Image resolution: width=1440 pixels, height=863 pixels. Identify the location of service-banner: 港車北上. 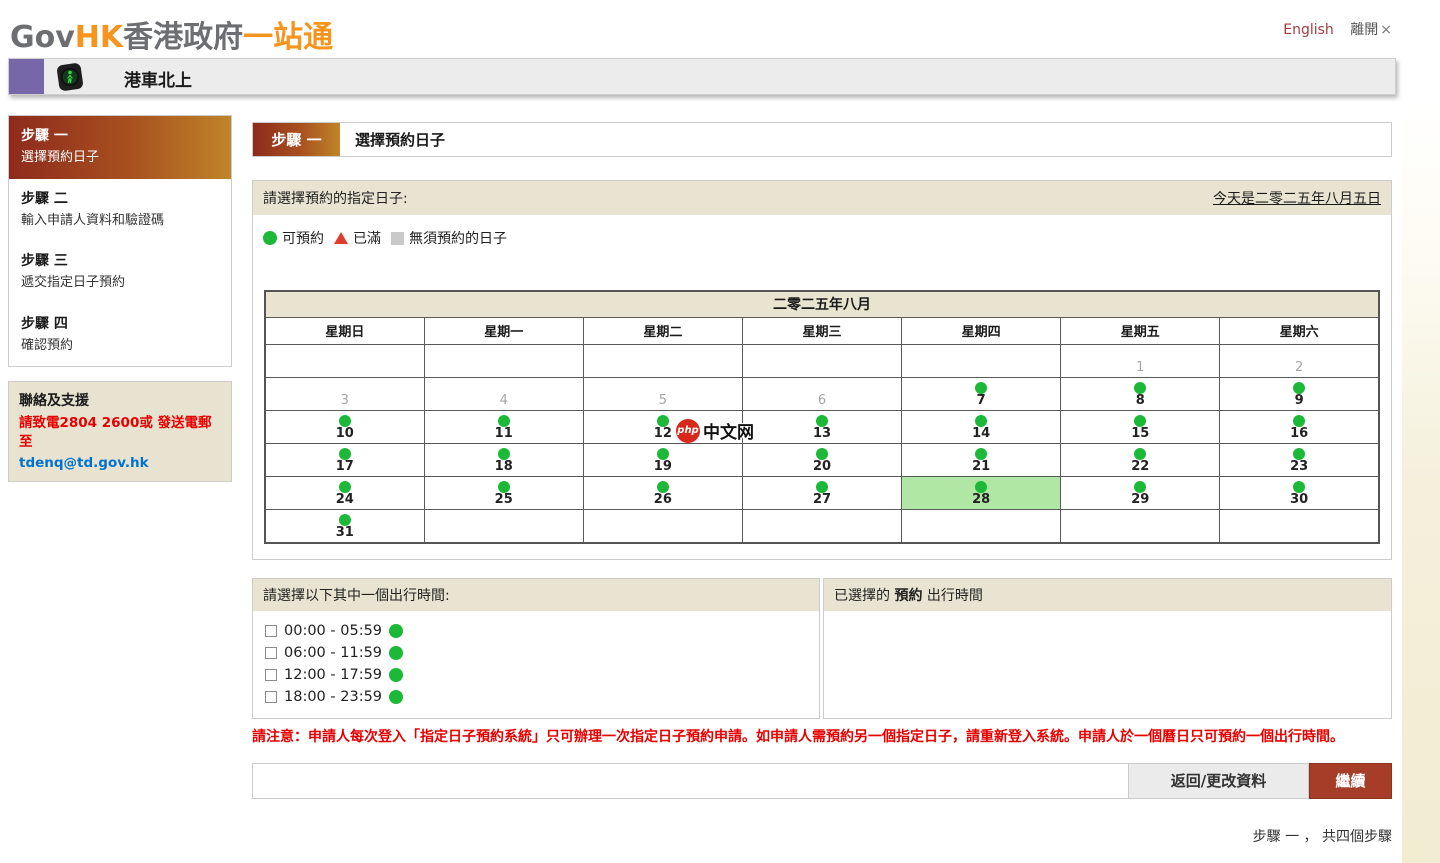
(702, 76).